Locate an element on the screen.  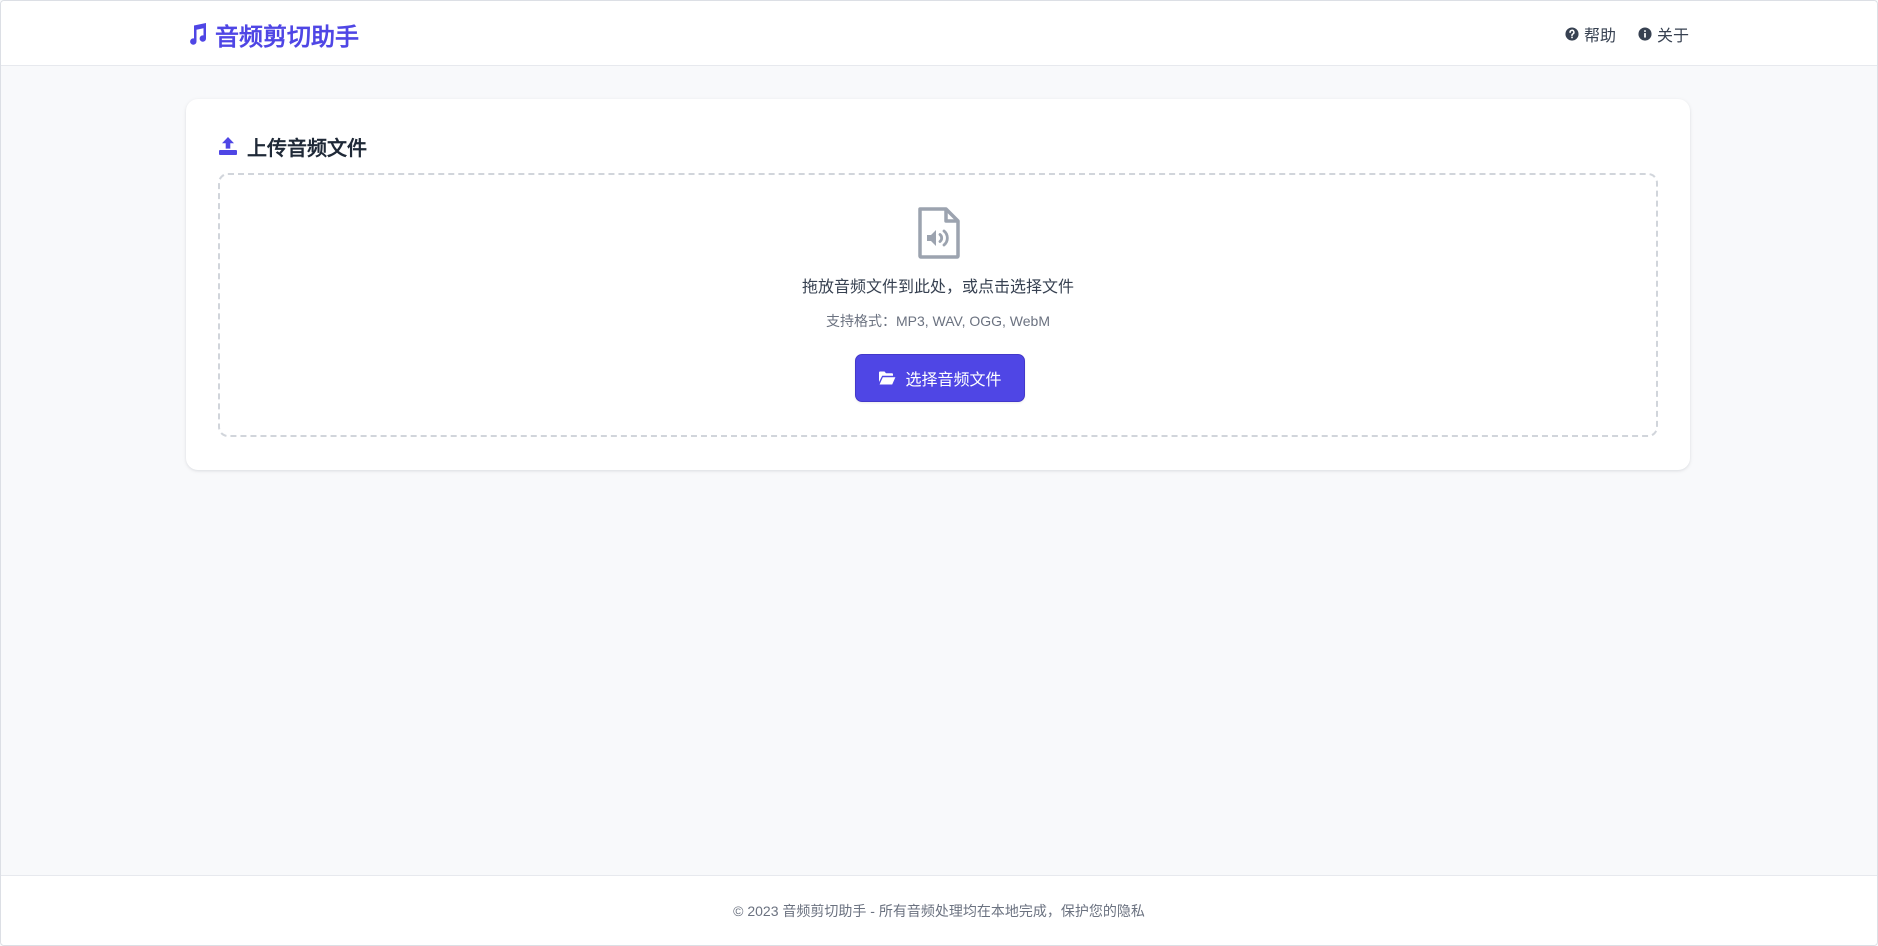
top-header: 音频剪切助手 帮助 关于 is located at coordinates (939, 33).